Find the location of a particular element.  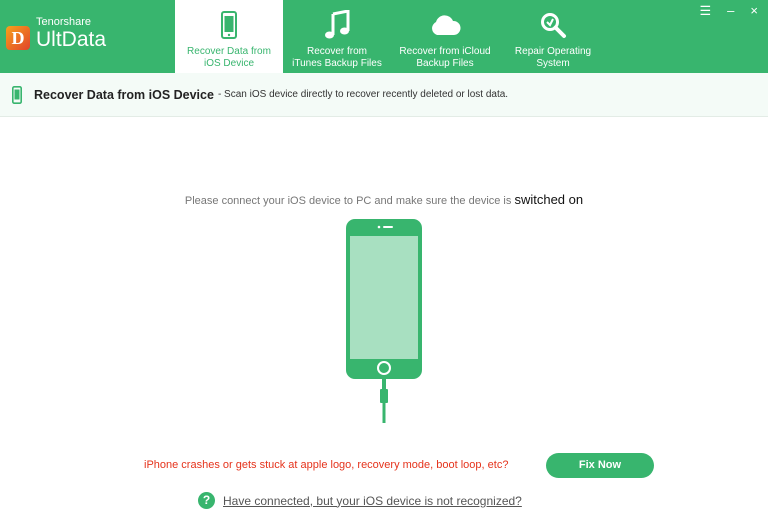

phone-illustration is located at coordinates (384, 323).